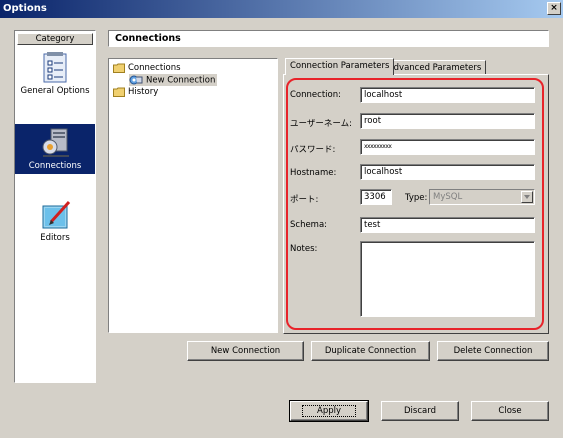  What do you see at coordinates (482, 197) in the screenshot?
I see `type-select: MySQL` at bounding box center [482, 197].